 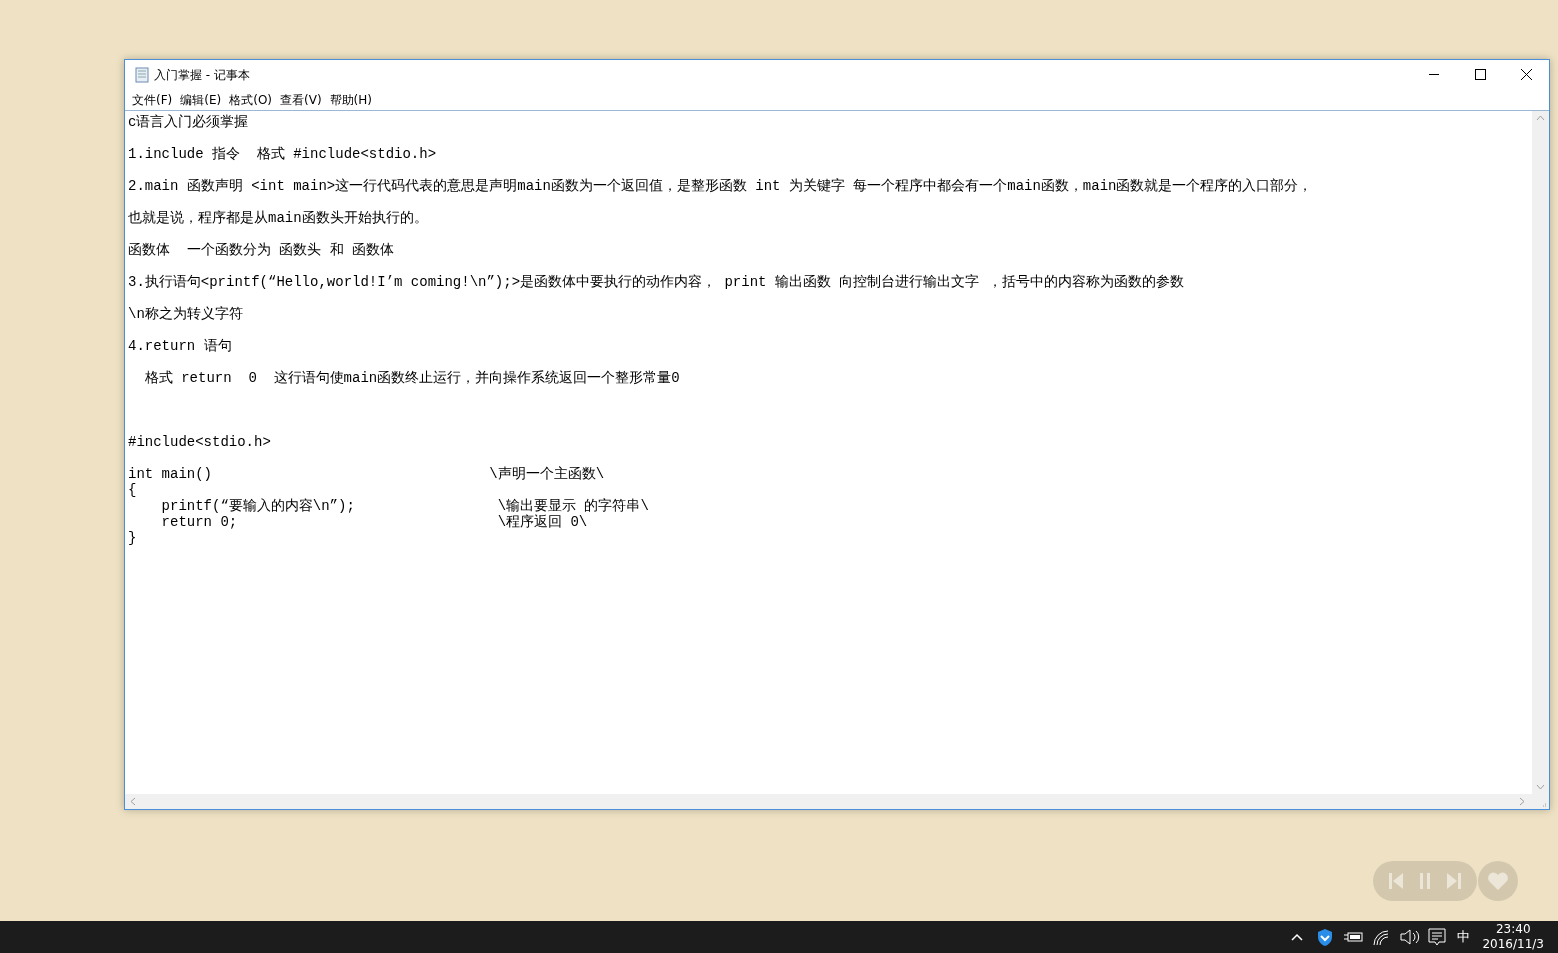 I want to click on menu-item: 帮助(H), so click(x=350, y=99).